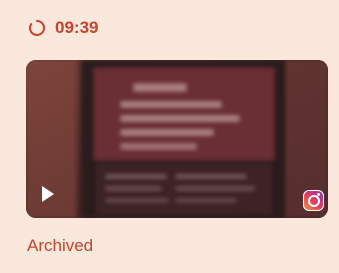 The width and height of the screenshot is (339, 273). What do you see at coordinates (37, 28) in the screenshot?
I see `loading-circle-icon` at bounding box center [37, 28].